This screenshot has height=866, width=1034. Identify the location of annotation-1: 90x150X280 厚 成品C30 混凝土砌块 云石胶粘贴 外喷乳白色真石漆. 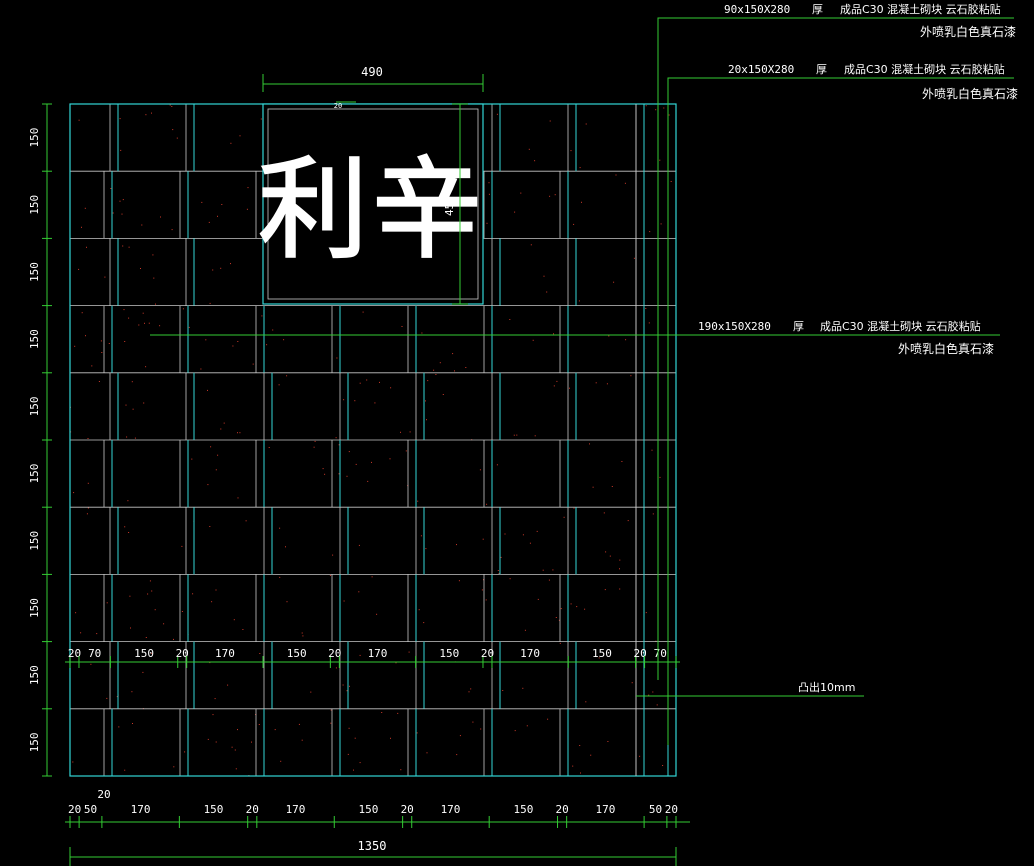
(870, 20).